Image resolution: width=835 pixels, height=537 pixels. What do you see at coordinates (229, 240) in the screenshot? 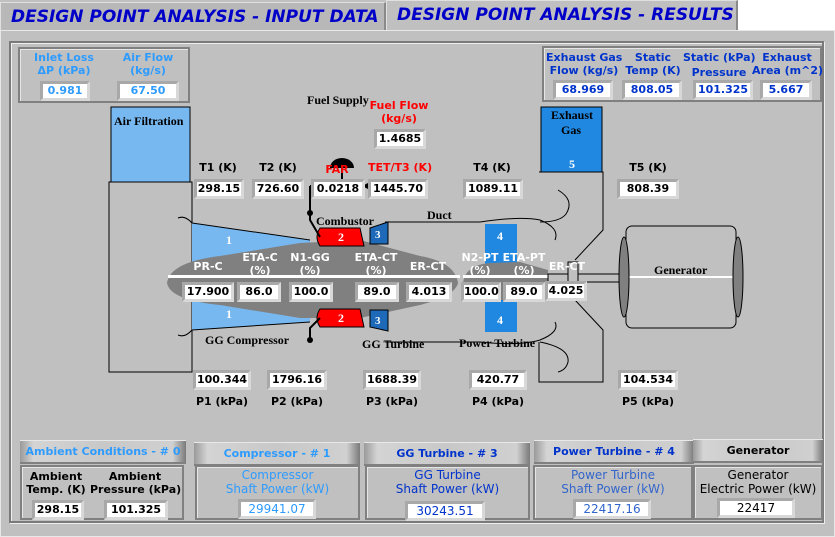
I see `station-1-upper: 1` at bounding box center [229, 240].